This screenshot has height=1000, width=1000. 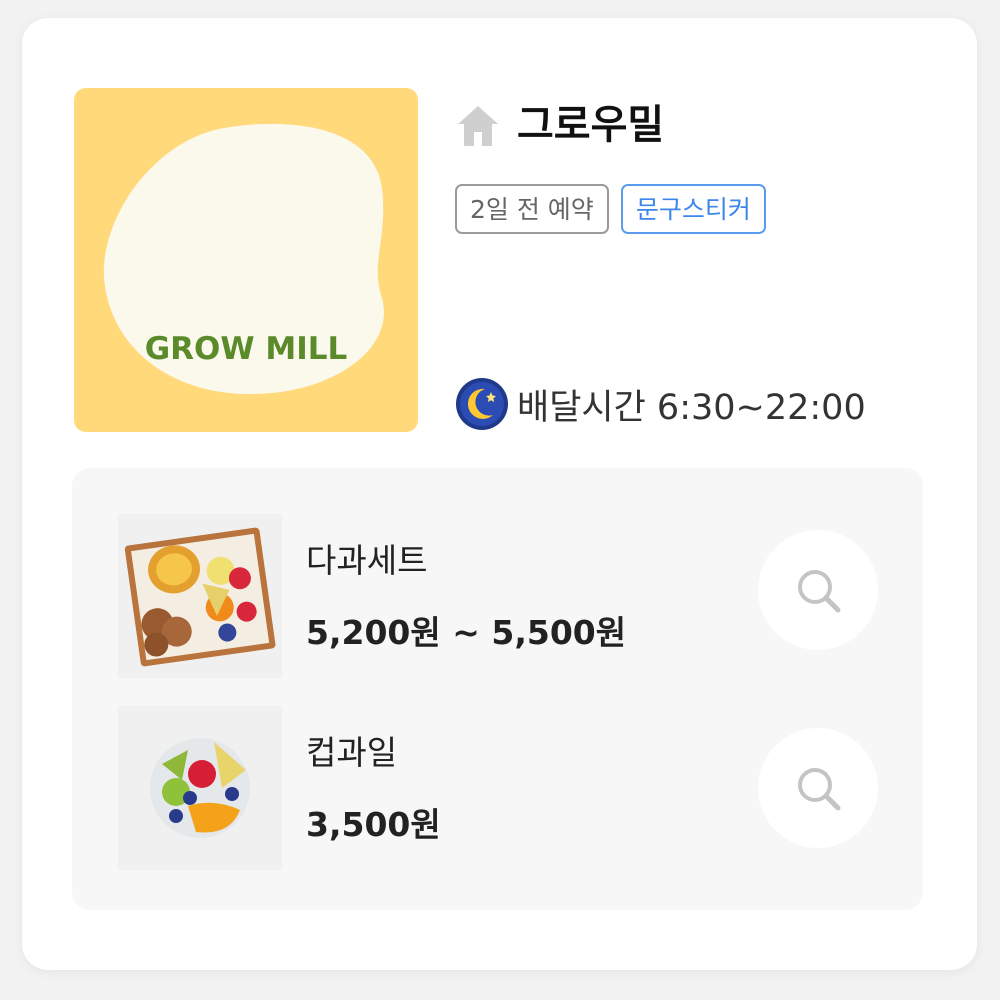 I want to click on store-name: 그로우밀, so click(x=591, y=125).